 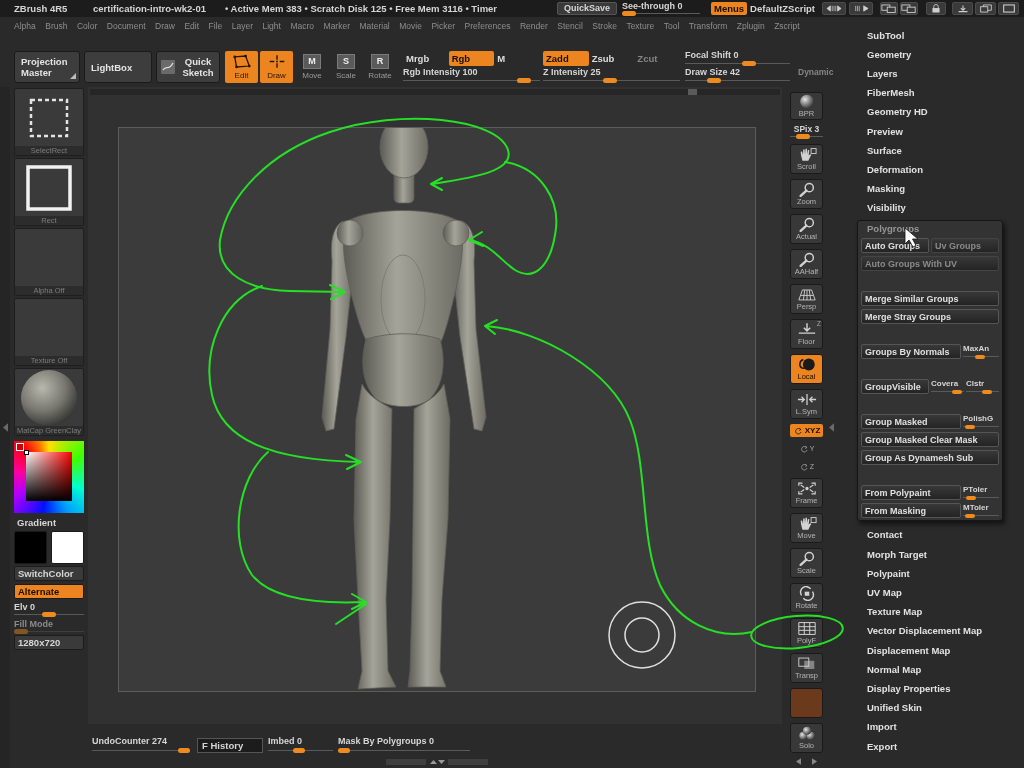 What do you see at coordinates (911, 493) in the screenshot?
I see `palette-button: From Polypaint` at bounding box center [911, 493].